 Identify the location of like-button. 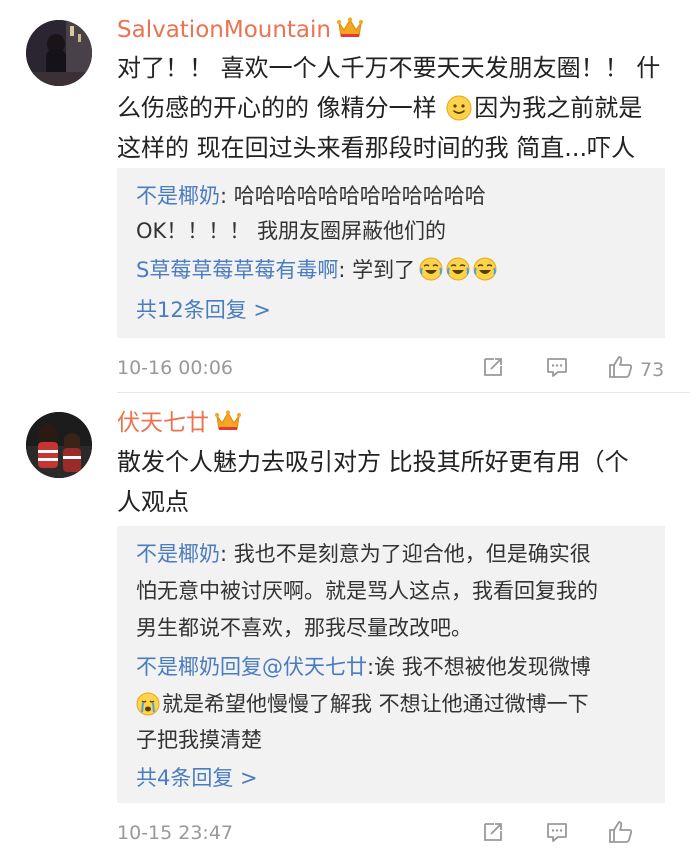
(624, 834).